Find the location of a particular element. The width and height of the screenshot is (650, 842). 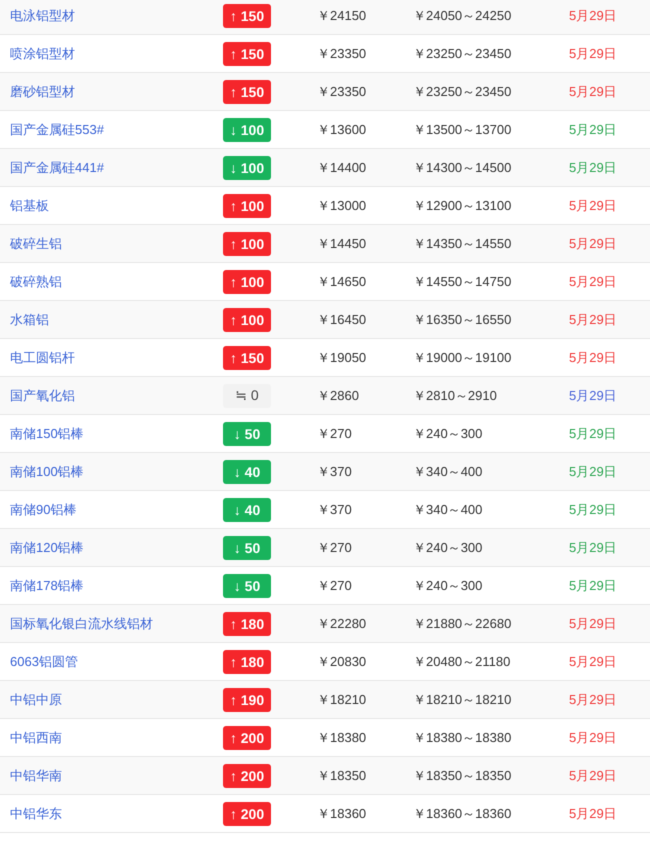

product-link: 南储178铝棒 is located at coordinates (116, 585).